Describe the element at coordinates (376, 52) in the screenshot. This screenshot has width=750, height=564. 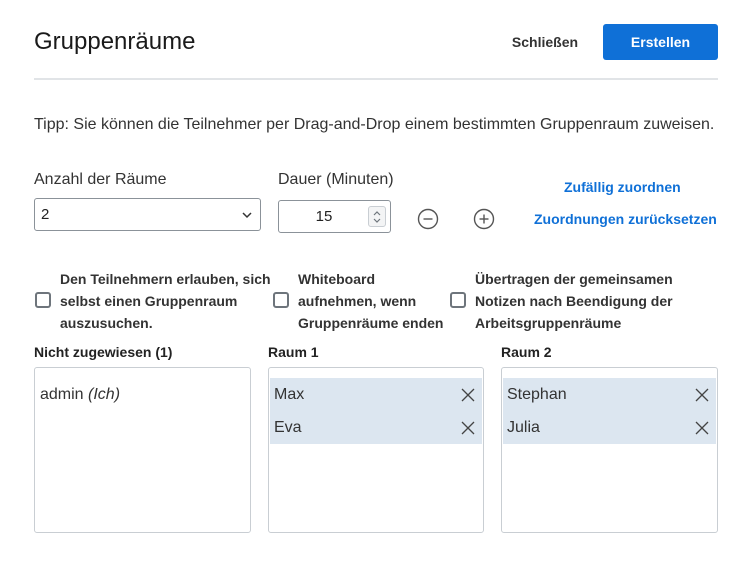
I see `dialog-header: Gruppenräume Schließen Erstellen` at that location.